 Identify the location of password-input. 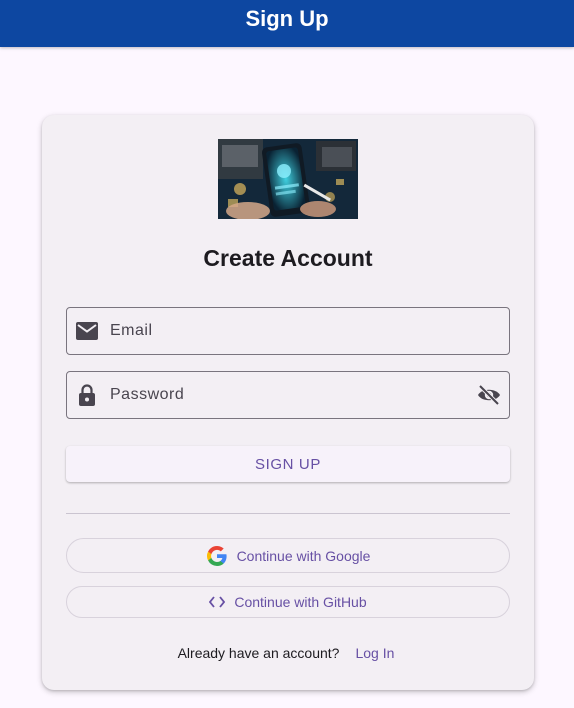
(289, 395).